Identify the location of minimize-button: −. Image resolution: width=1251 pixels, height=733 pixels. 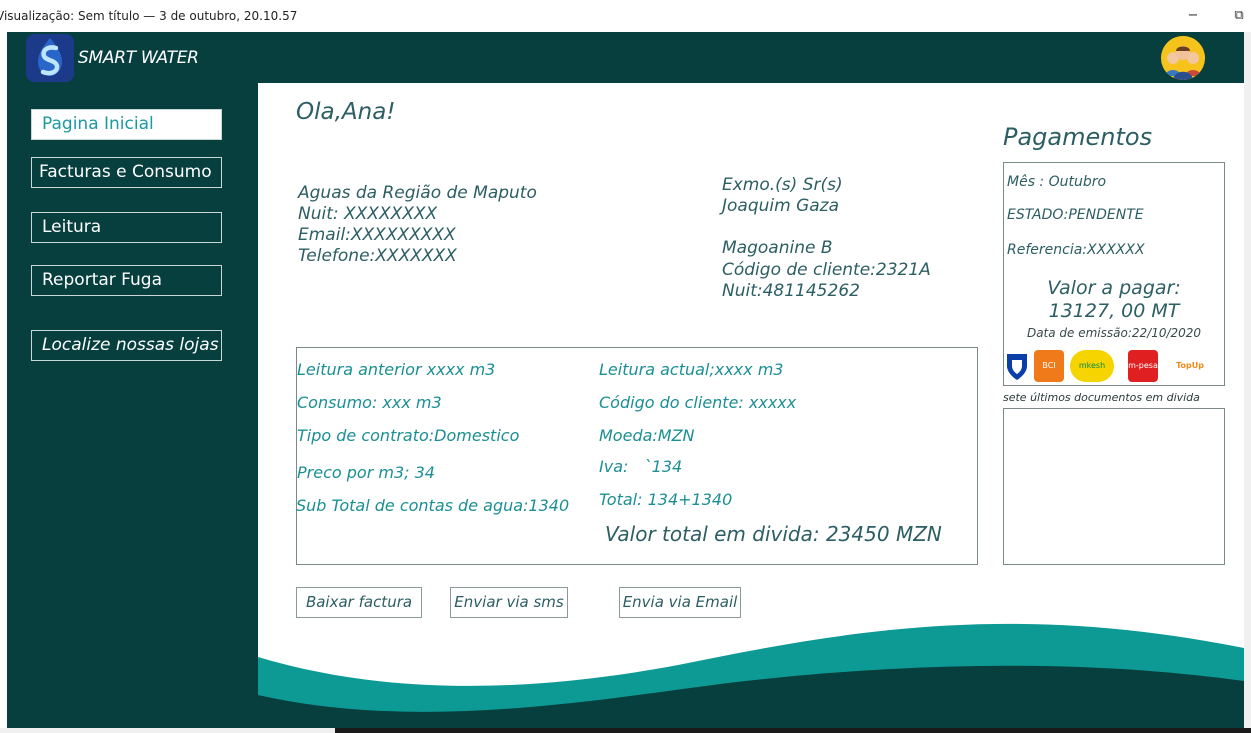
(1193, 16).